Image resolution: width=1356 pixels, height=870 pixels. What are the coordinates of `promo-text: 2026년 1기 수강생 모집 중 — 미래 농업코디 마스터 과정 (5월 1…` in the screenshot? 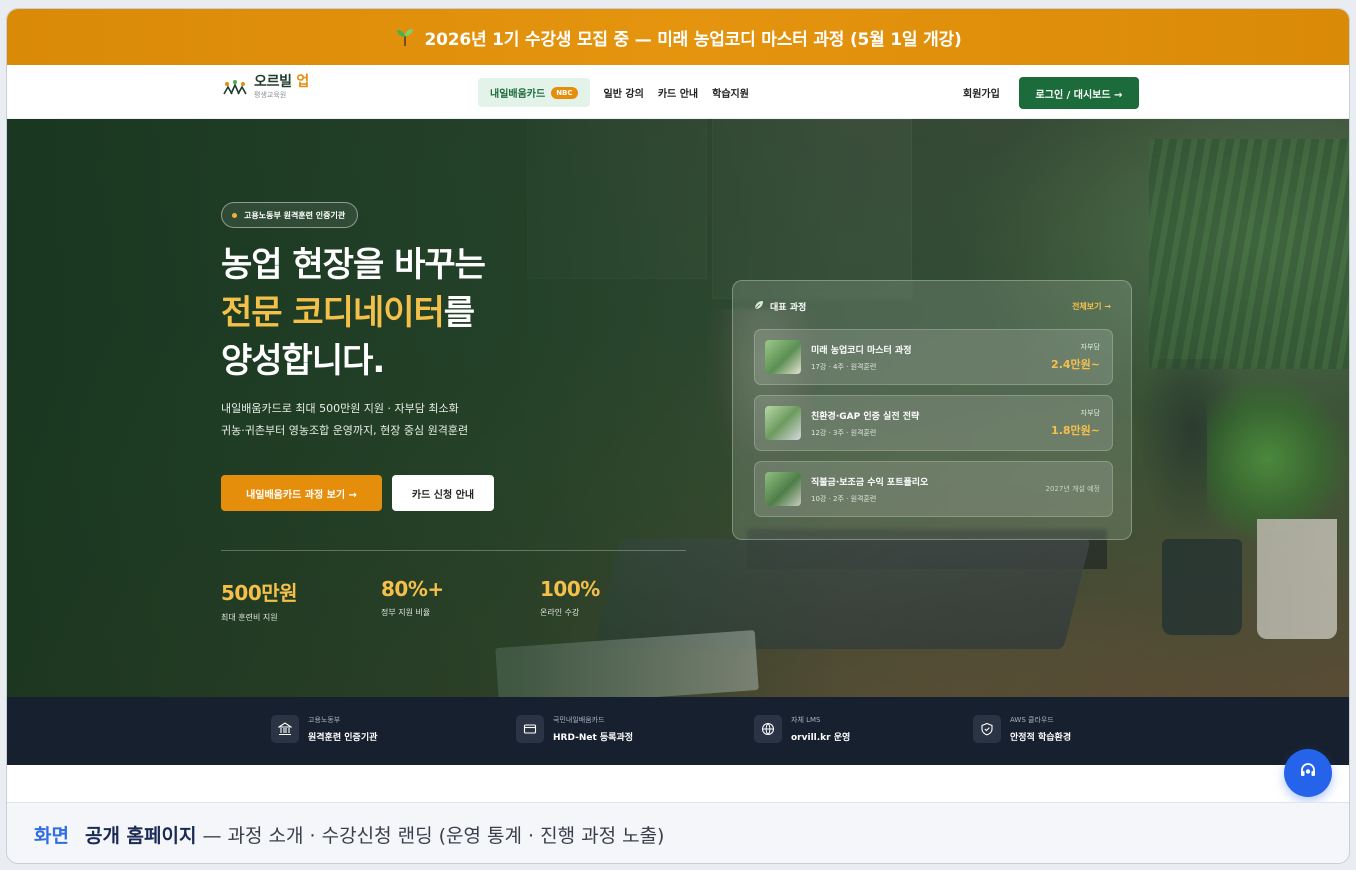 It's located at (693, 39).